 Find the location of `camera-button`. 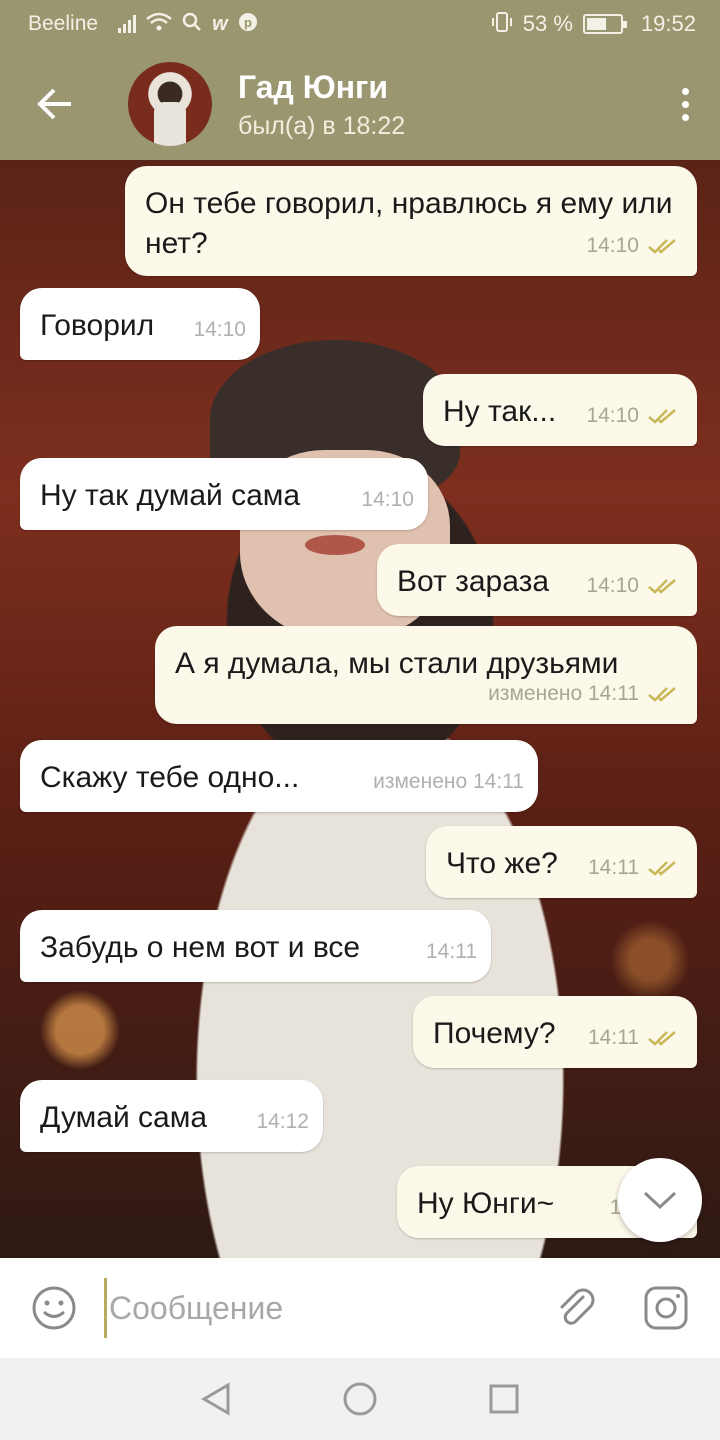

camera-button is located at coordinates (666, 1308).